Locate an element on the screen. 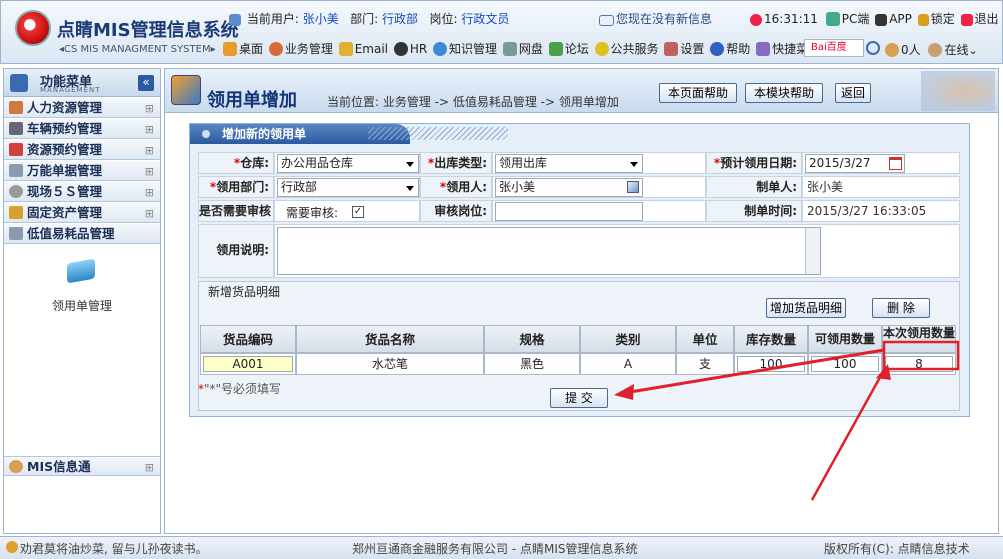 Image resolution: width=1003 pixels, height=559 pixels. annotation-arrow-line is located at coordinates (757, 371).